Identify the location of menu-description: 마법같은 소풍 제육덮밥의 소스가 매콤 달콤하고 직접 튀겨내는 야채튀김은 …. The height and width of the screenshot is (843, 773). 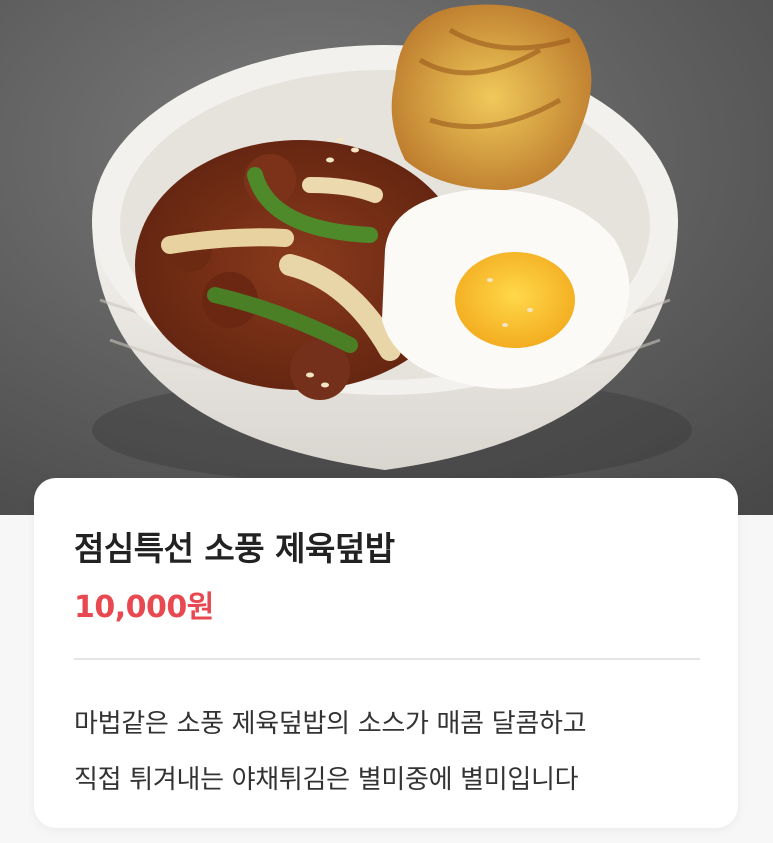
(394, 752).